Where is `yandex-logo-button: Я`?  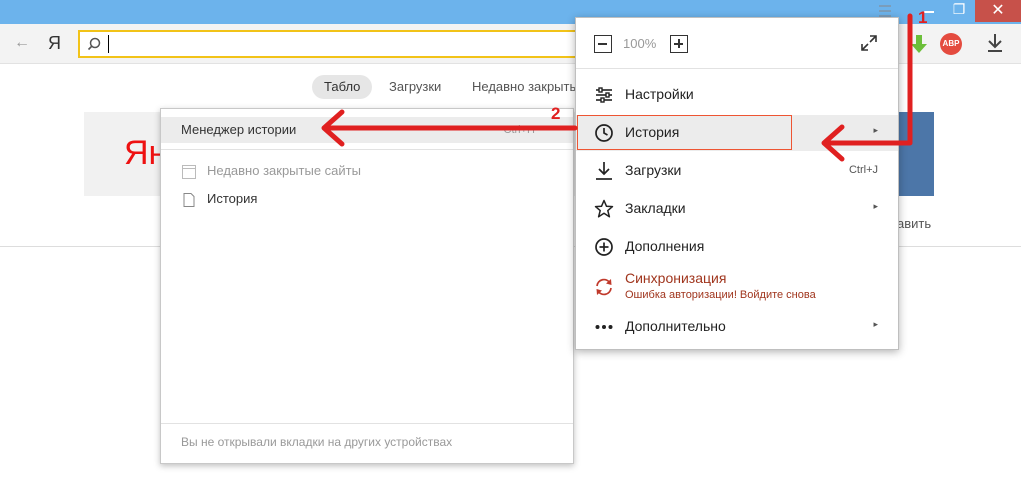
yandex-logo-button: Я is located at coordinates (54, 43).